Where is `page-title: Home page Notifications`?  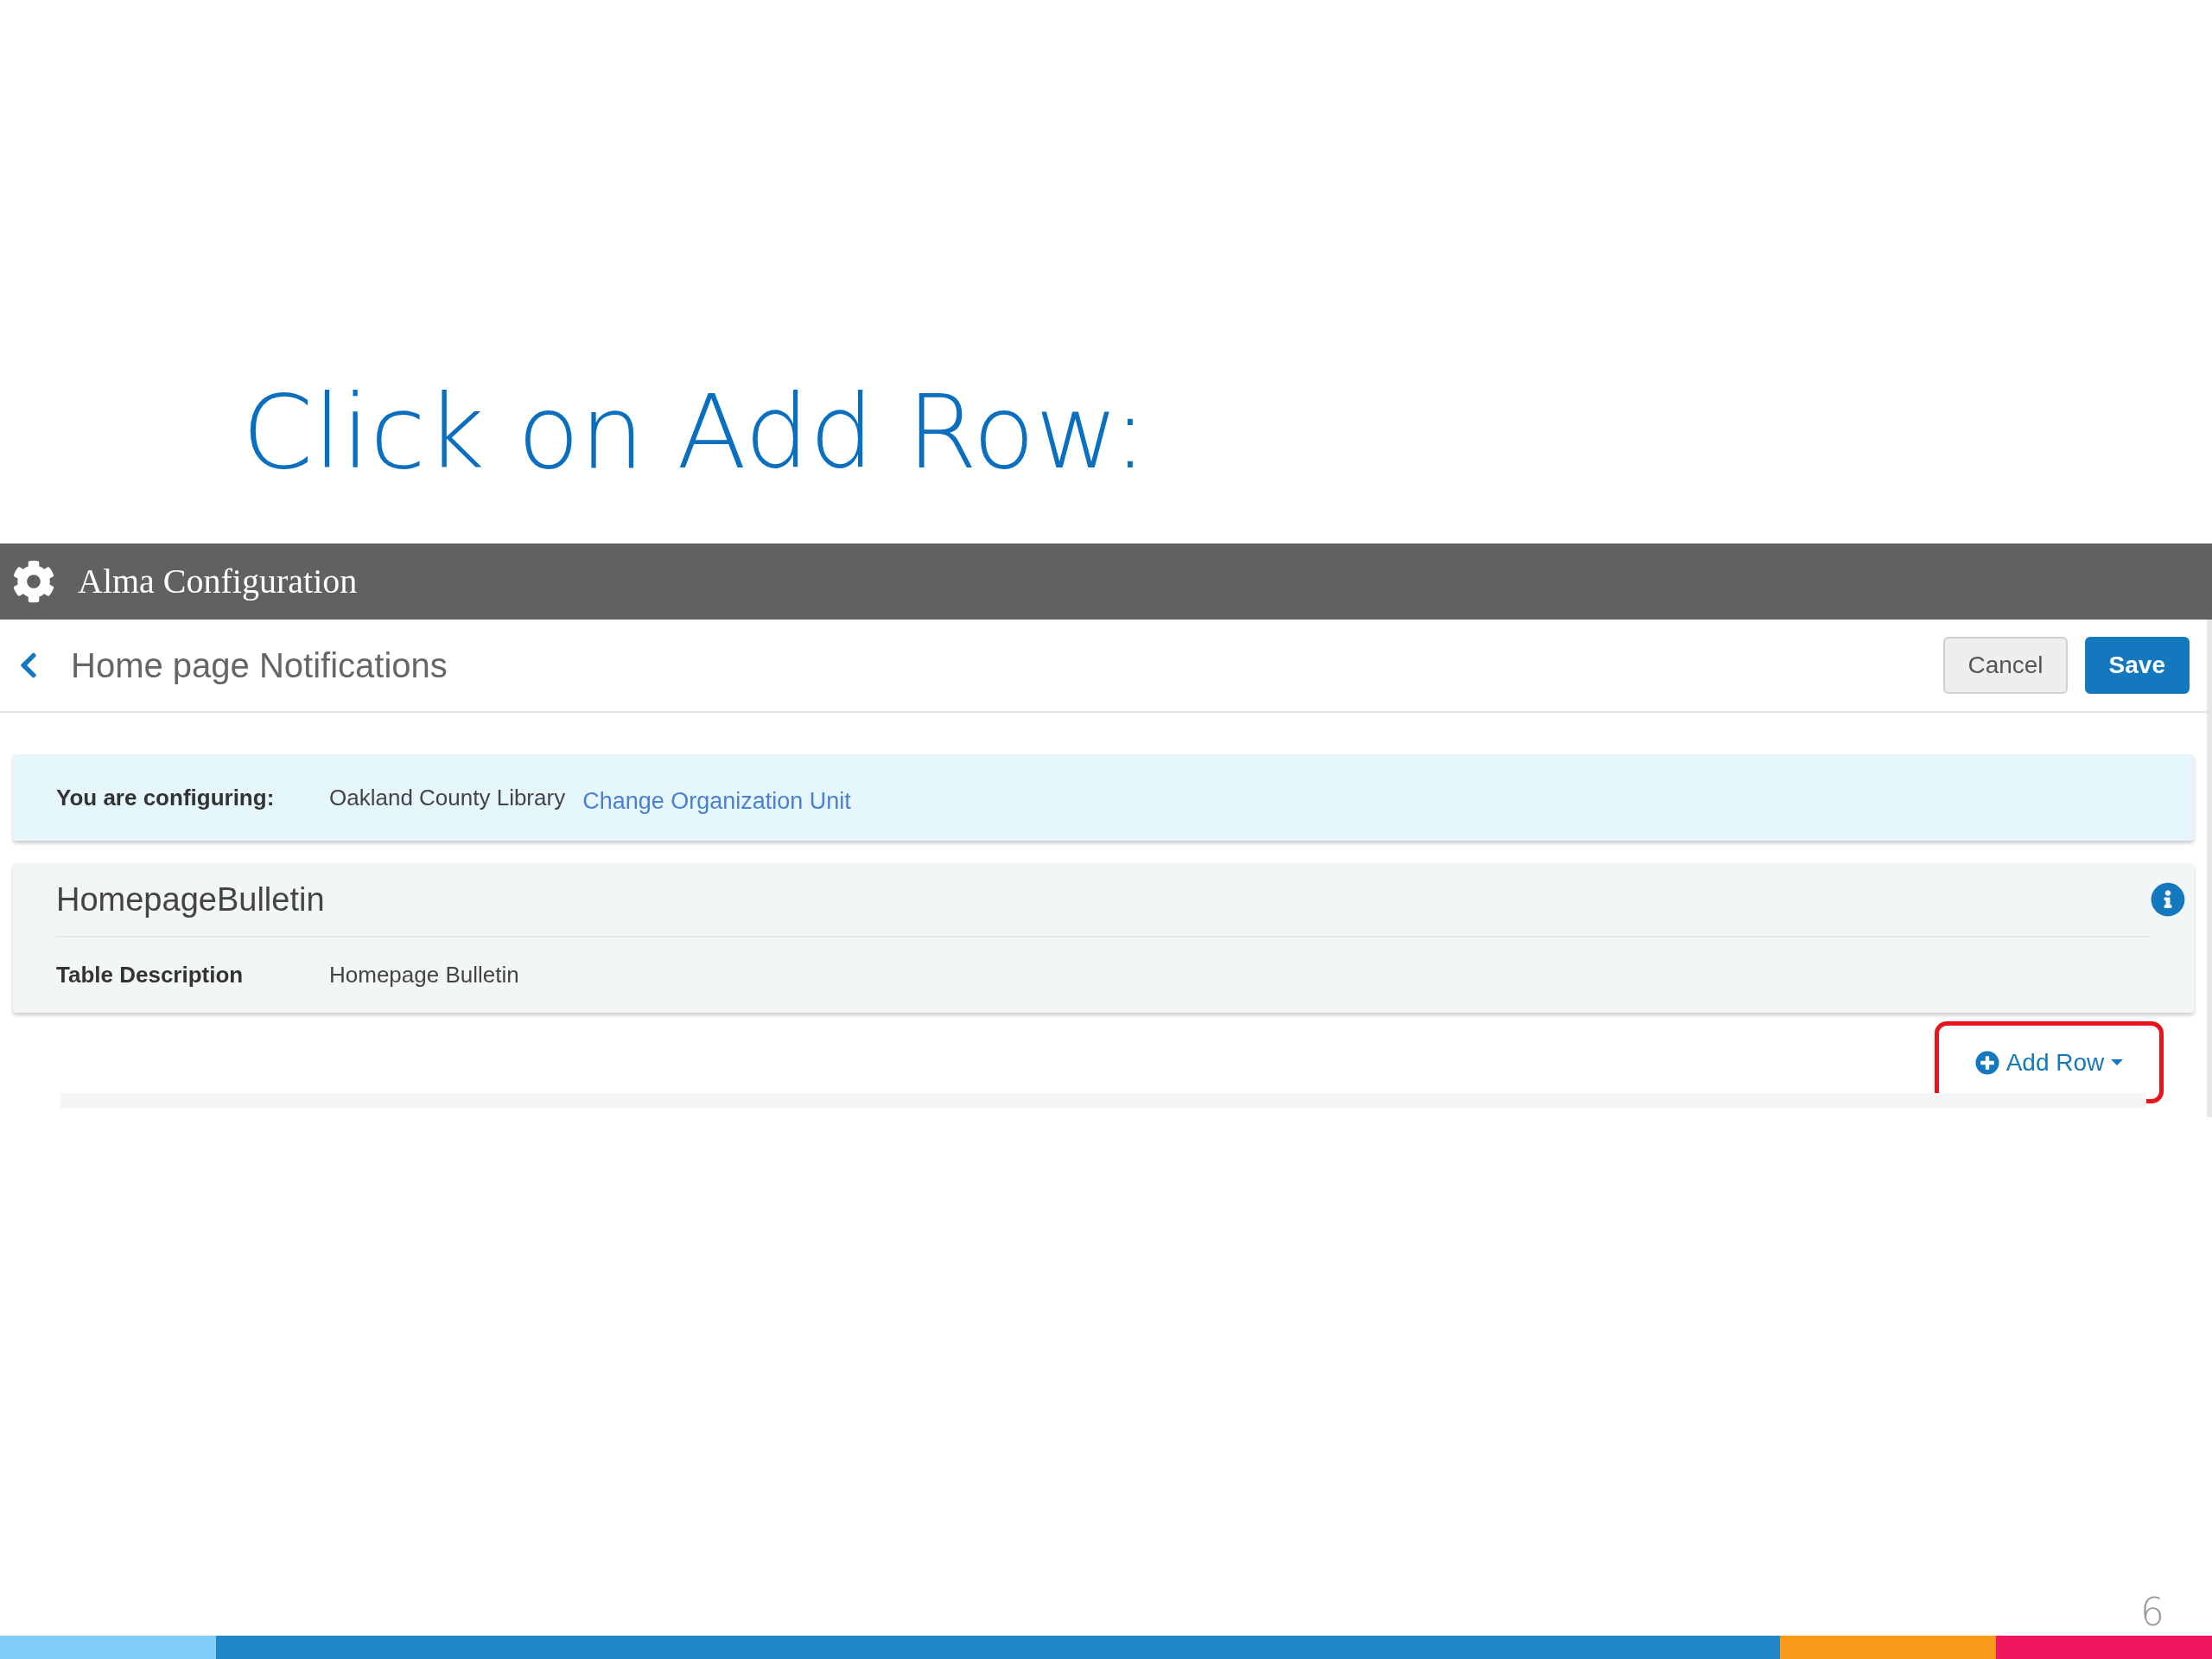
page-title: Home page Notifications is located at coordinates (259, 666).